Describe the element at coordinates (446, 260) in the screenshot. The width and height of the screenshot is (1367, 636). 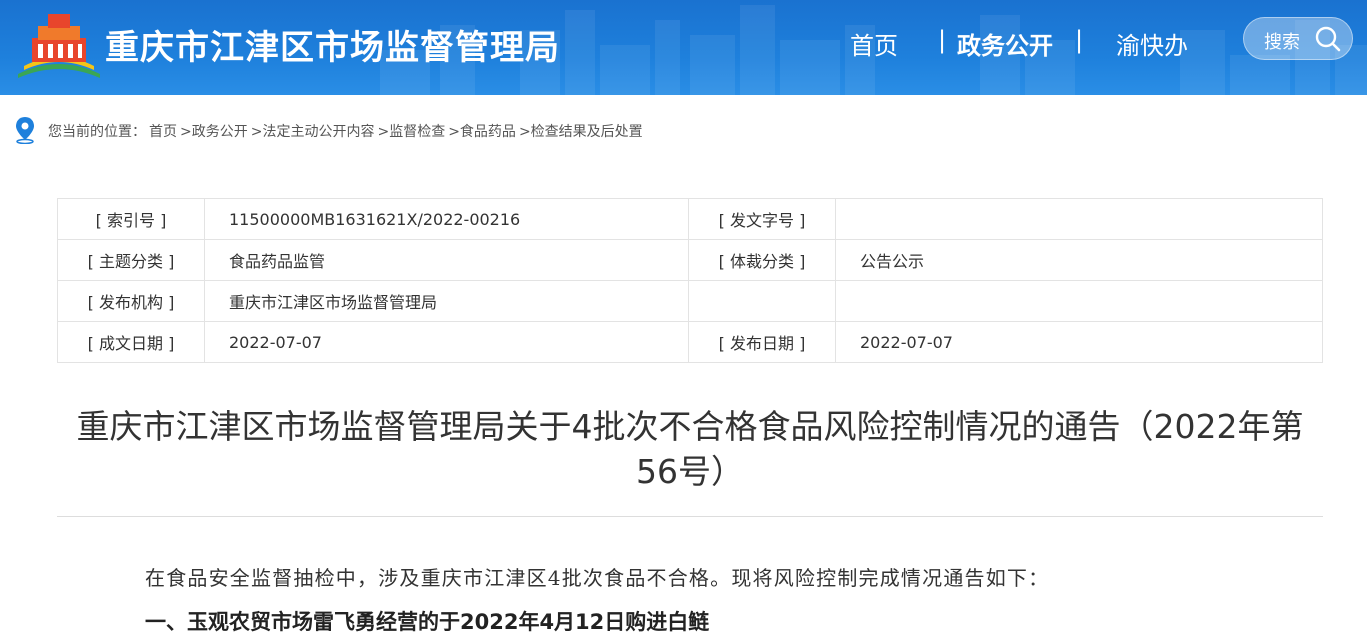
I see `meta-value: 食品药品监管` at that location.